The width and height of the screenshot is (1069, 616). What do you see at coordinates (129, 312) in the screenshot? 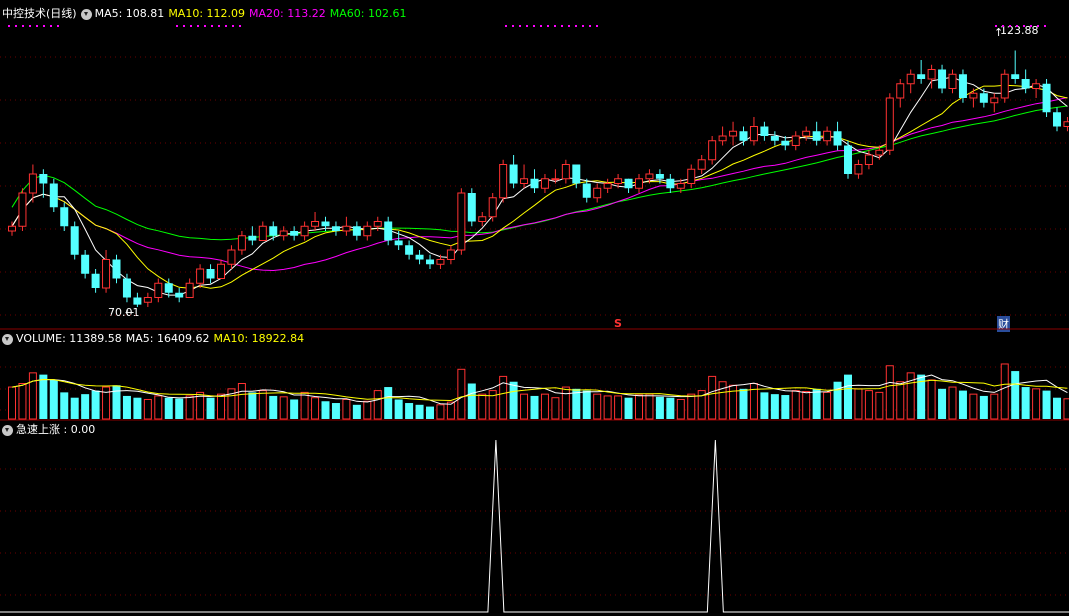
I see `low-arrow-glyph: ←` at bounding box center [129, 312].